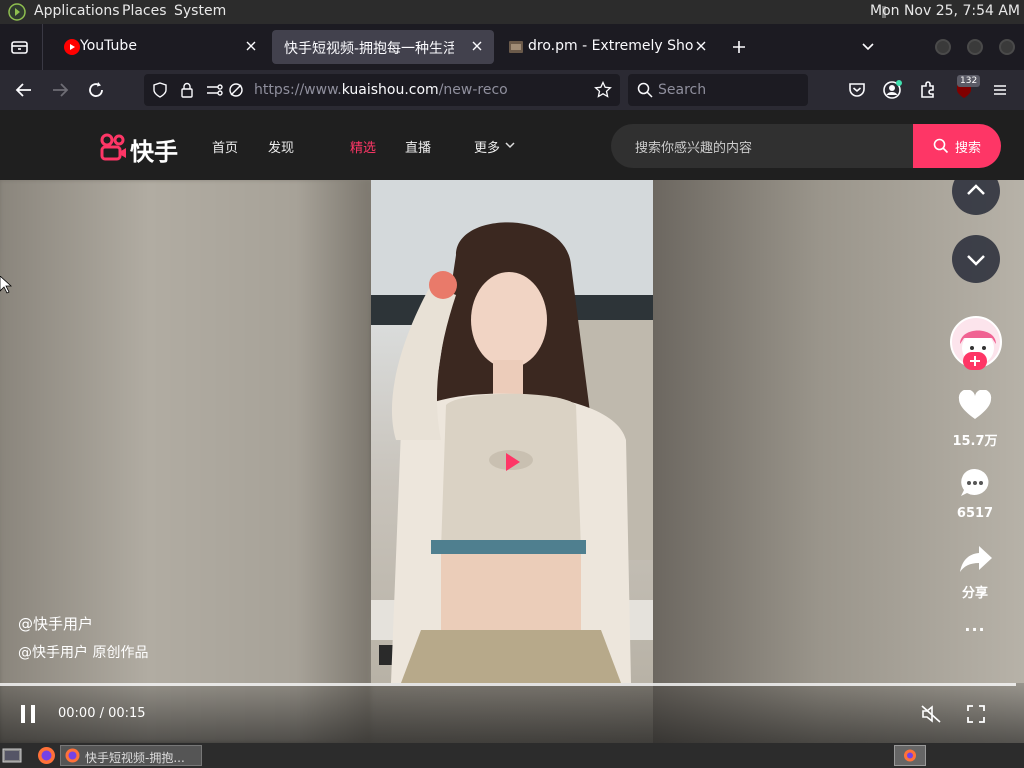 The height and width of the screenshot is (768, 1024). Describe the element at coordinates (976, 259) in the screenshot. I see `next-video-button` at that location.